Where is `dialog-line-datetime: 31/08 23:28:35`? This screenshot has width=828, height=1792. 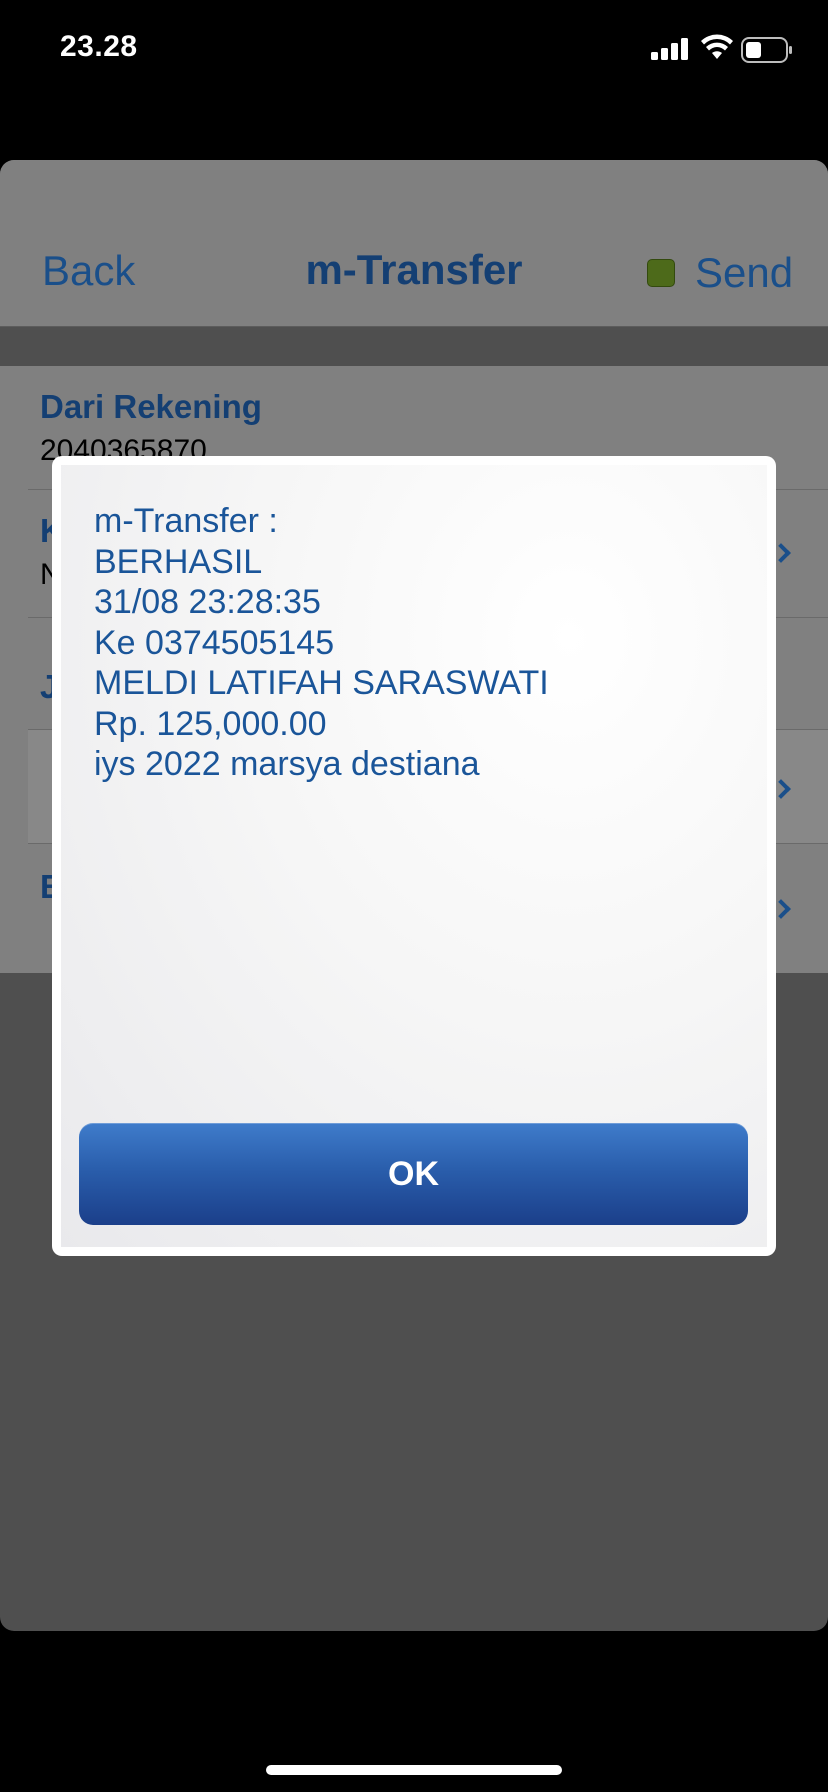
dialog-line-datetime: 31/08 23:28:35 is located at coordinates (207, 602).